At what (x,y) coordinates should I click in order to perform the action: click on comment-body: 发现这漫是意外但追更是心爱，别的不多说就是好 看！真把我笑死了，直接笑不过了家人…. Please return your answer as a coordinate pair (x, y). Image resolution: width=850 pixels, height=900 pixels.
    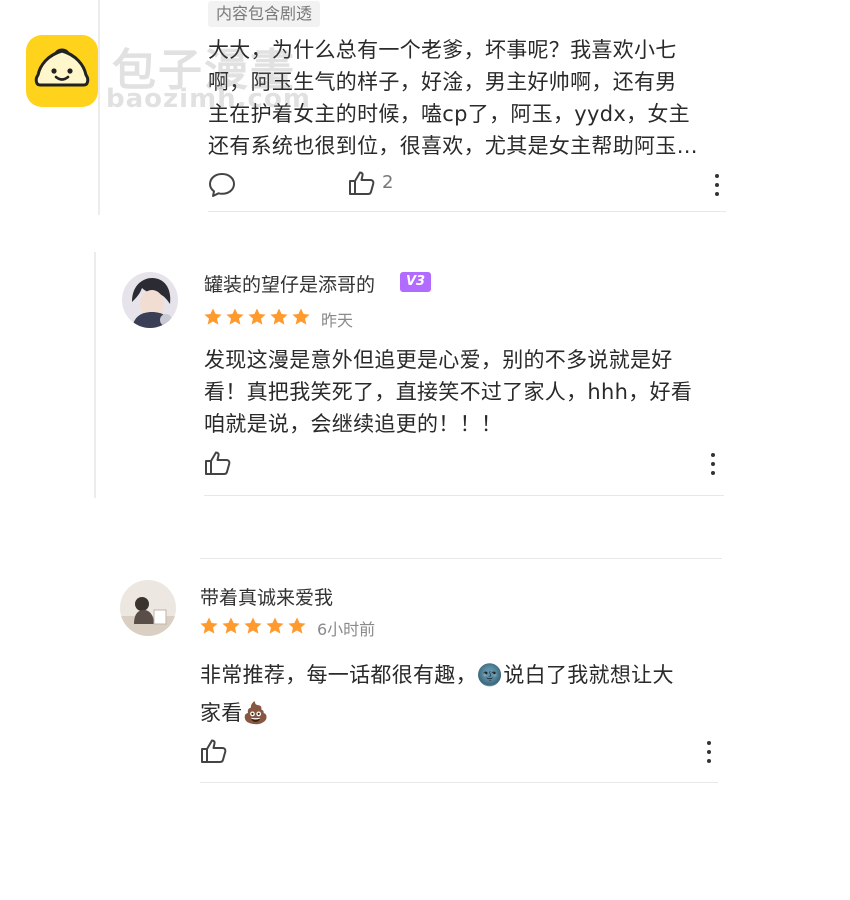
    Looking at the image, I should click on (448, 392).